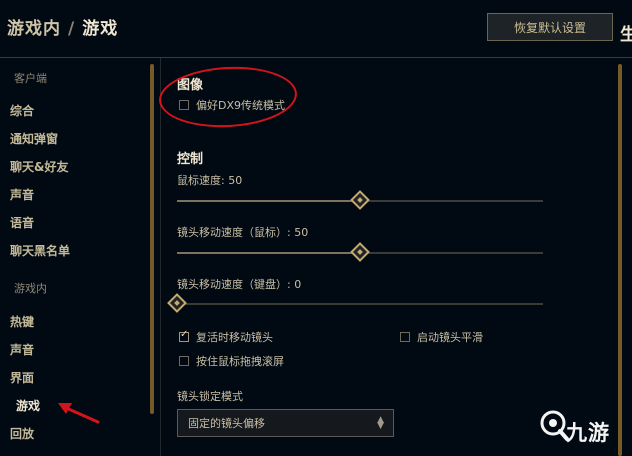 This screenshot has height=456, width=632. Describe the element at coordinates (34, 29) in the screenshot. I see `breadcrumb-parent: 游戏内` at that location.